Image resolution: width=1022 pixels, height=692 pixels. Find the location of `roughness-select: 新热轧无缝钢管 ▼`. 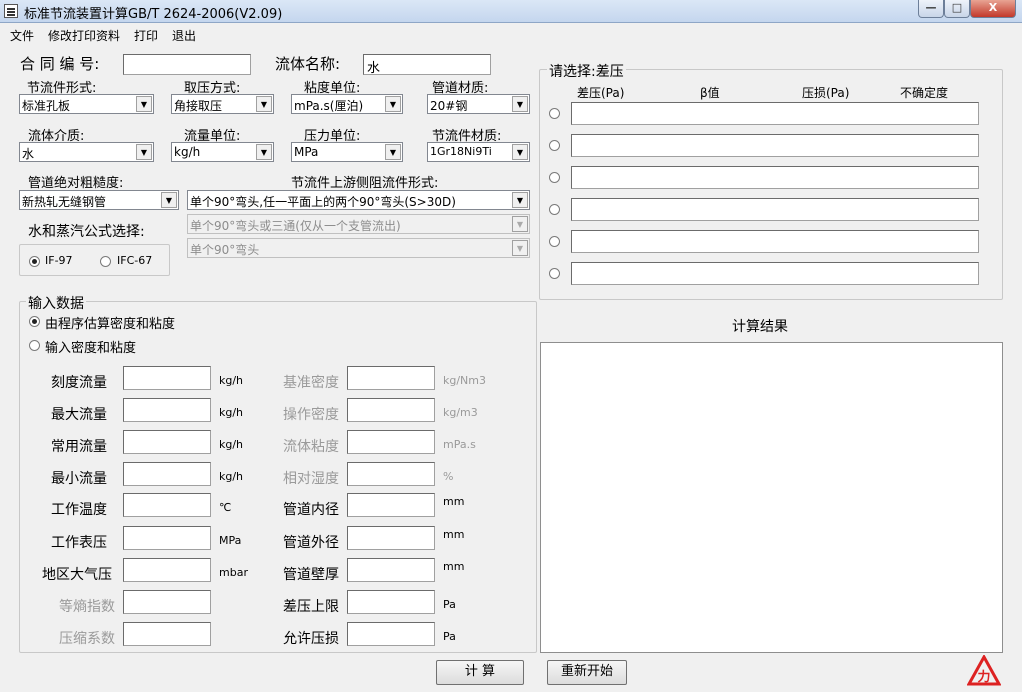

roughness-select: 新热轧无缝钢管 ▼ is located at coordinates (99, 200).